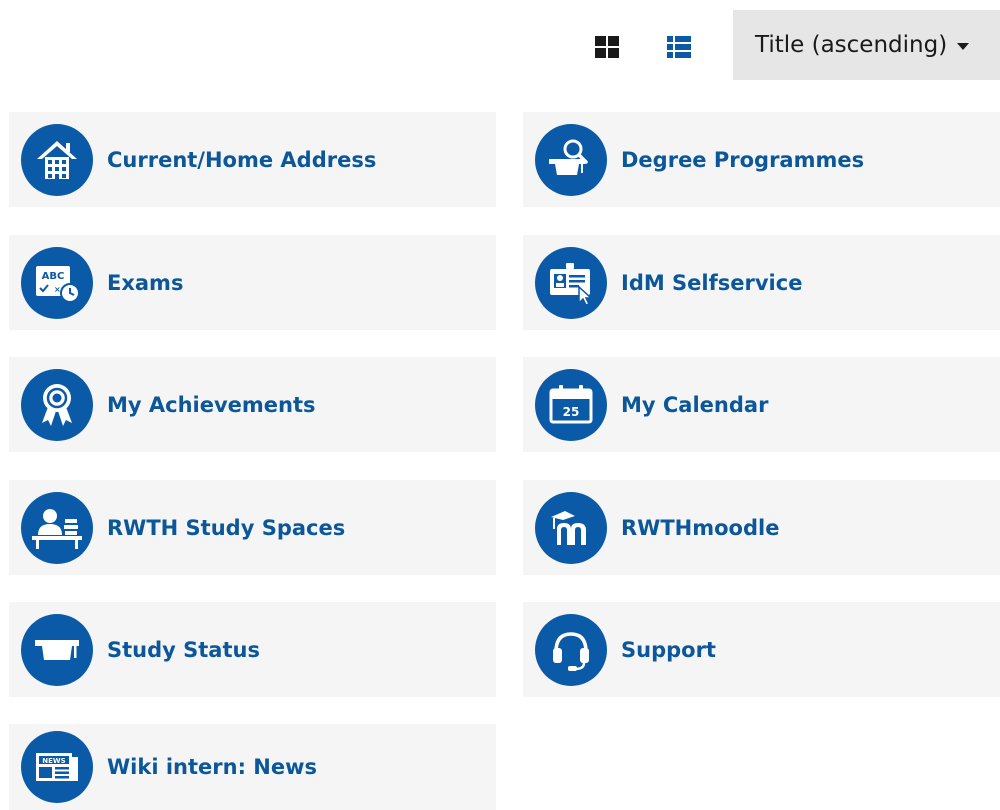 This screenshot has height=810, width=1000. Describe the element at coordinates (212, 767) in the screenshot. I see `tile-label: Wiki intern: News` at that location.